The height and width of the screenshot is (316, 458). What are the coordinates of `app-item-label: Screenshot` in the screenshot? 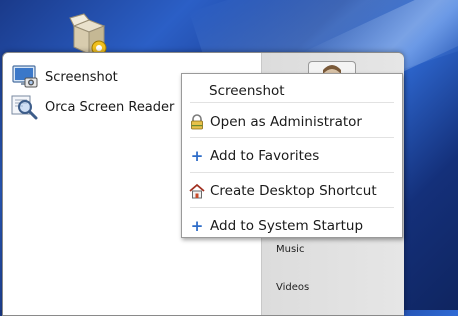 It's located at (81, 77).